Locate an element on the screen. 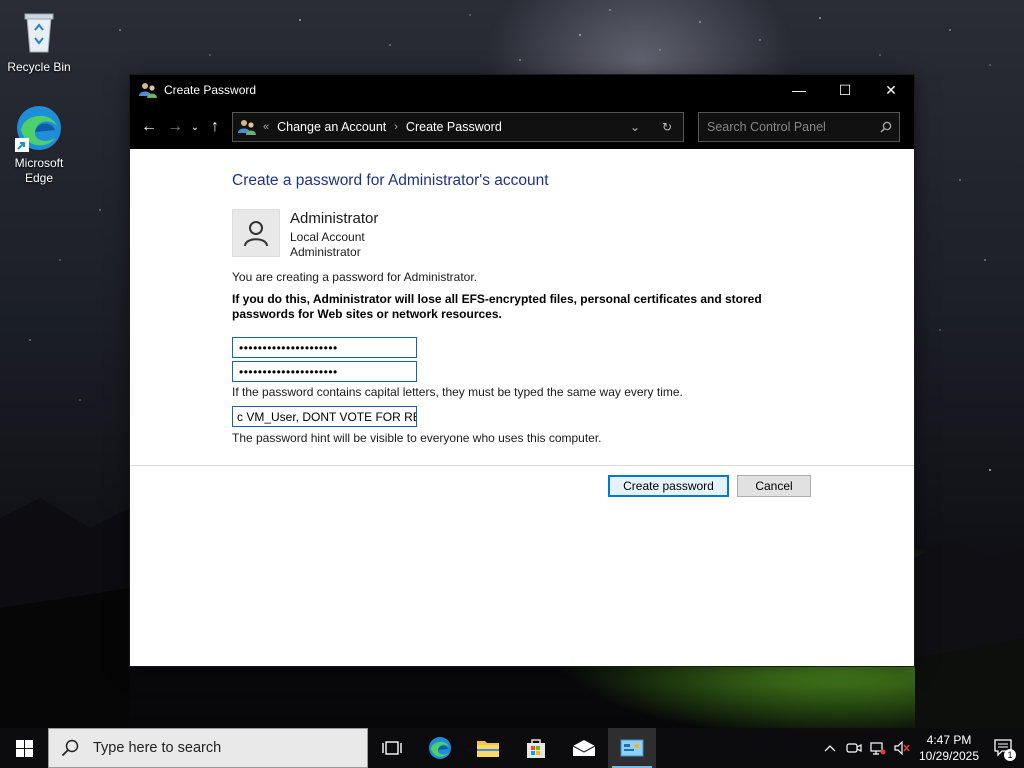  forward-button: → is located at coordinates (175, 127).